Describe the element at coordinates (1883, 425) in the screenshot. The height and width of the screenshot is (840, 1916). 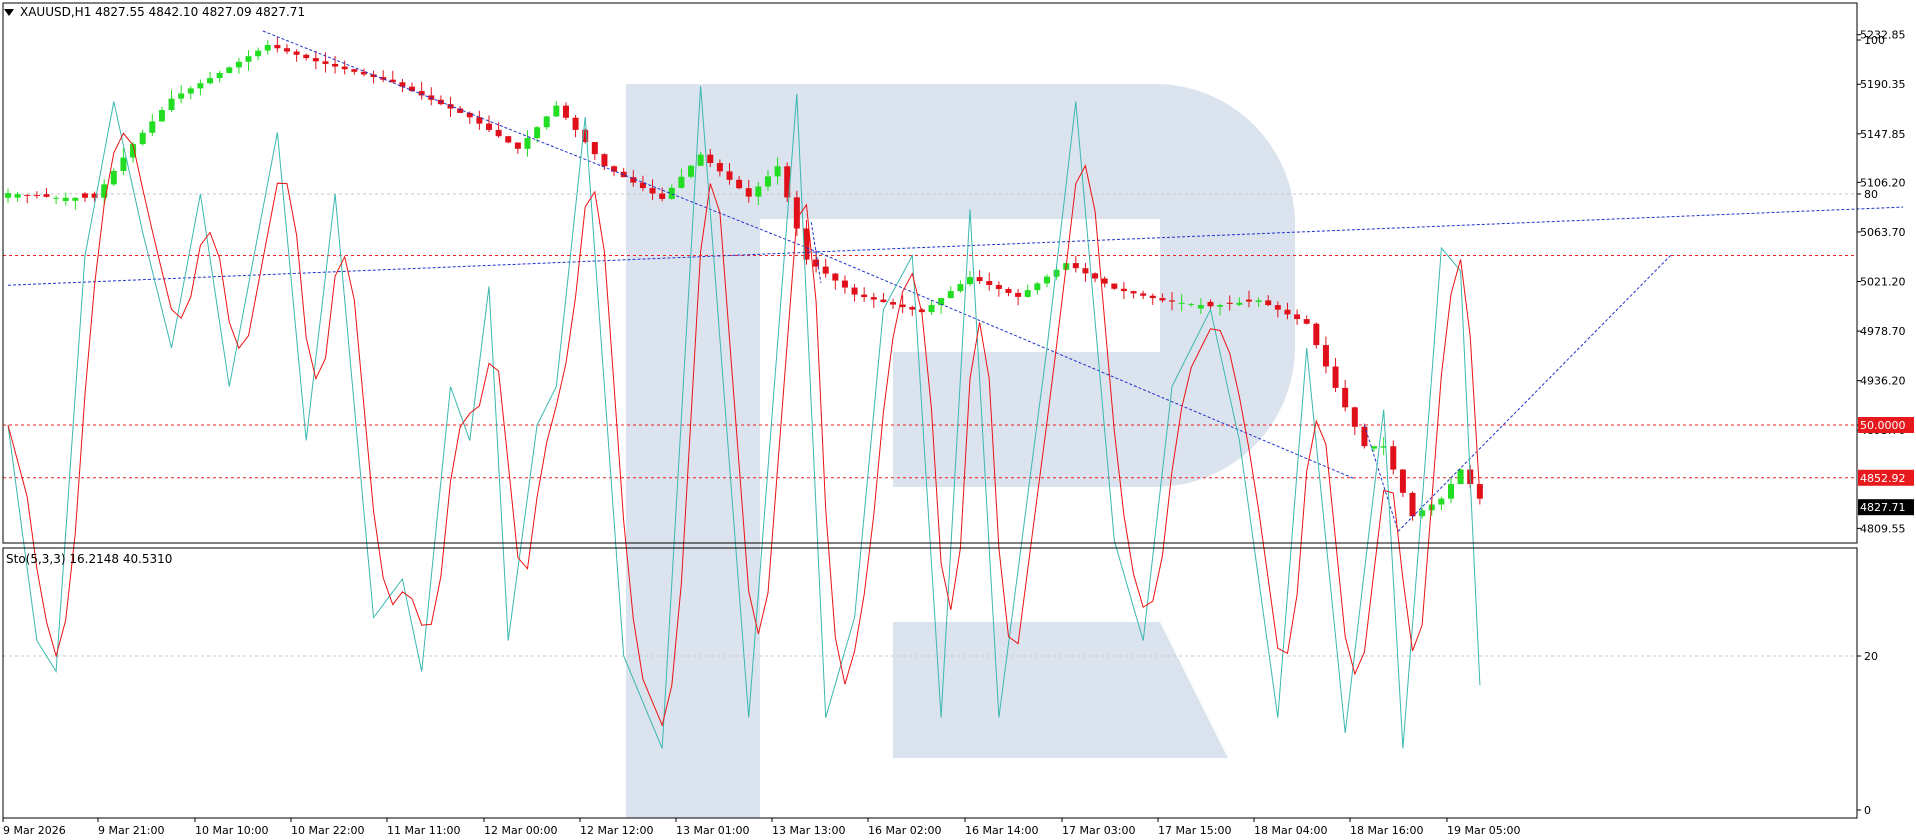
I see `stochastic-level-tag-label: 50.0000` at that location.